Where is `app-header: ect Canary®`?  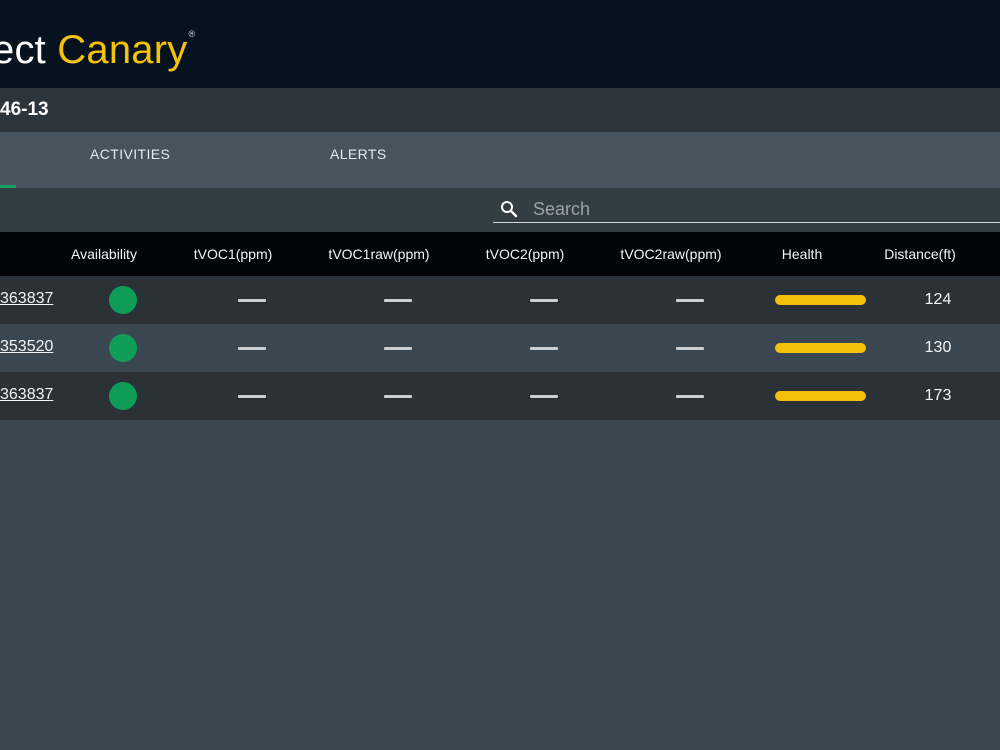
app-header: ect Canary® is located at coordinates (500, 44).